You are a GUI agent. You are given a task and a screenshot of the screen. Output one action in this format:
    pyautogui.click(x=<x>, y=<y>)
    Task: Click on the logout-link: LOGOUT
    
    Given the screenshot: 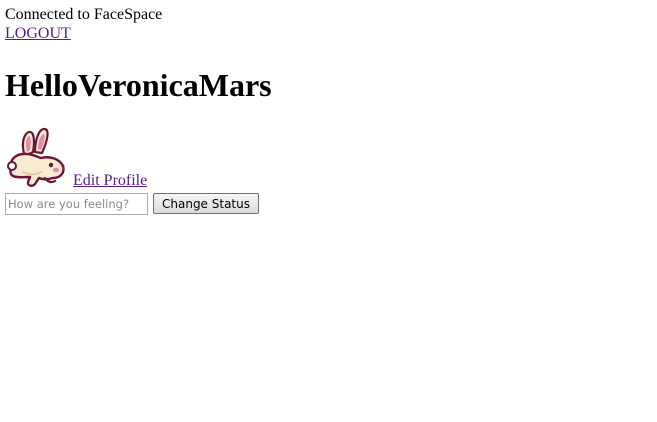 What is the action you would take?
    pyautogui.click(x=38, y=33)
    